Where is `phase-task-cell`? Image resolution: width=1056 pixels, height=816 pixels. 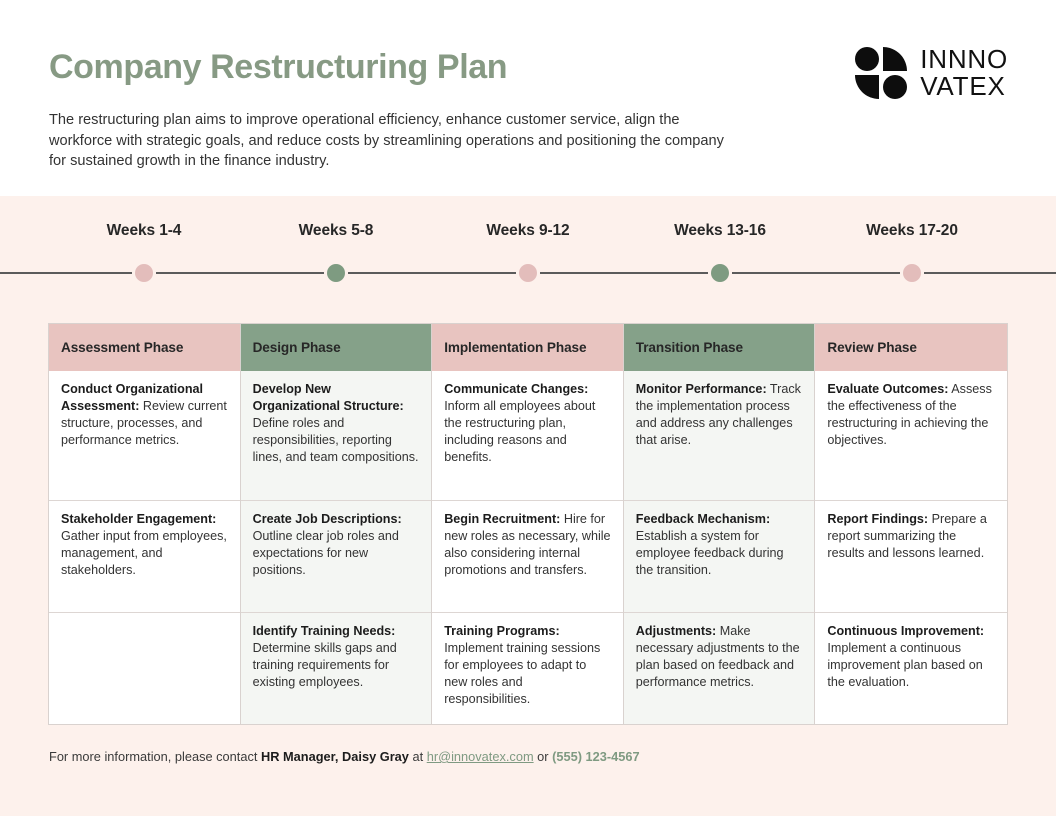
phase-task-cell is located at coordinates (144, 668).